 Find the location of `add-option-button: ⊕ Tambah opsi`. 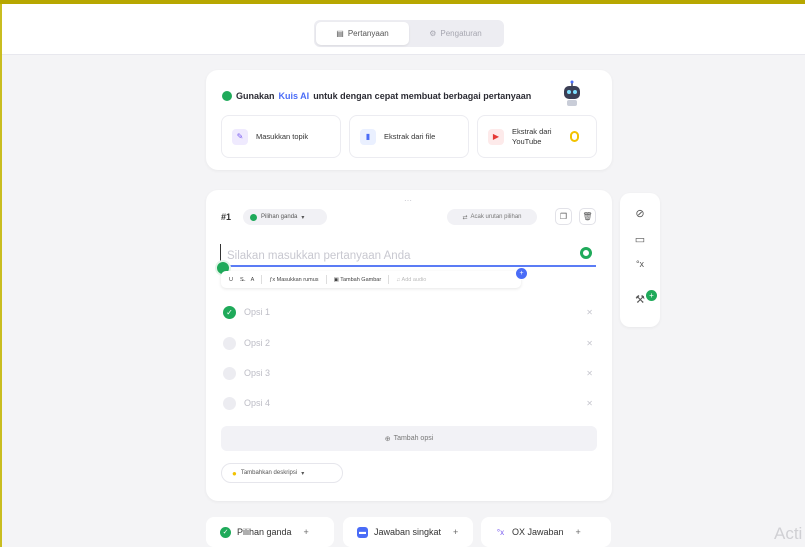

add-option-button: ⊕ Tambah opsi is located at coordinates (409, 438).